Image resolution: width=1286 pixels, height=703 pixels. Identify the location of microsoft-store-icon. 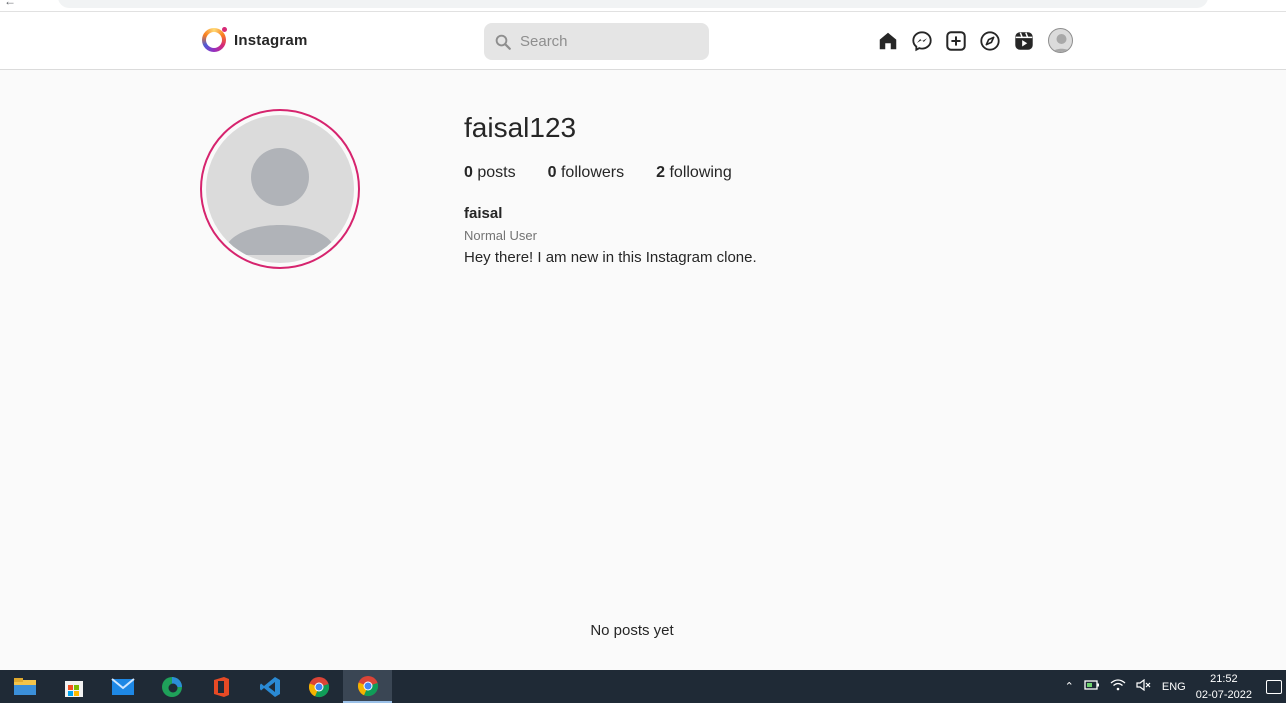
(73, 686).